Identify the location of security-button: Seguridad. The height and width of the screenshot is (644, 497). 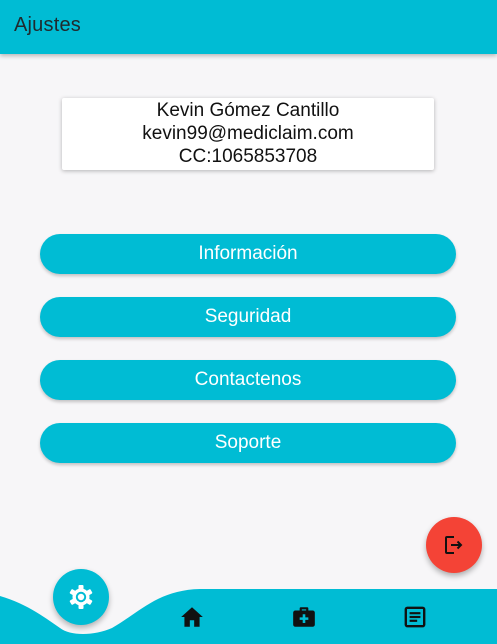
(248, 317).